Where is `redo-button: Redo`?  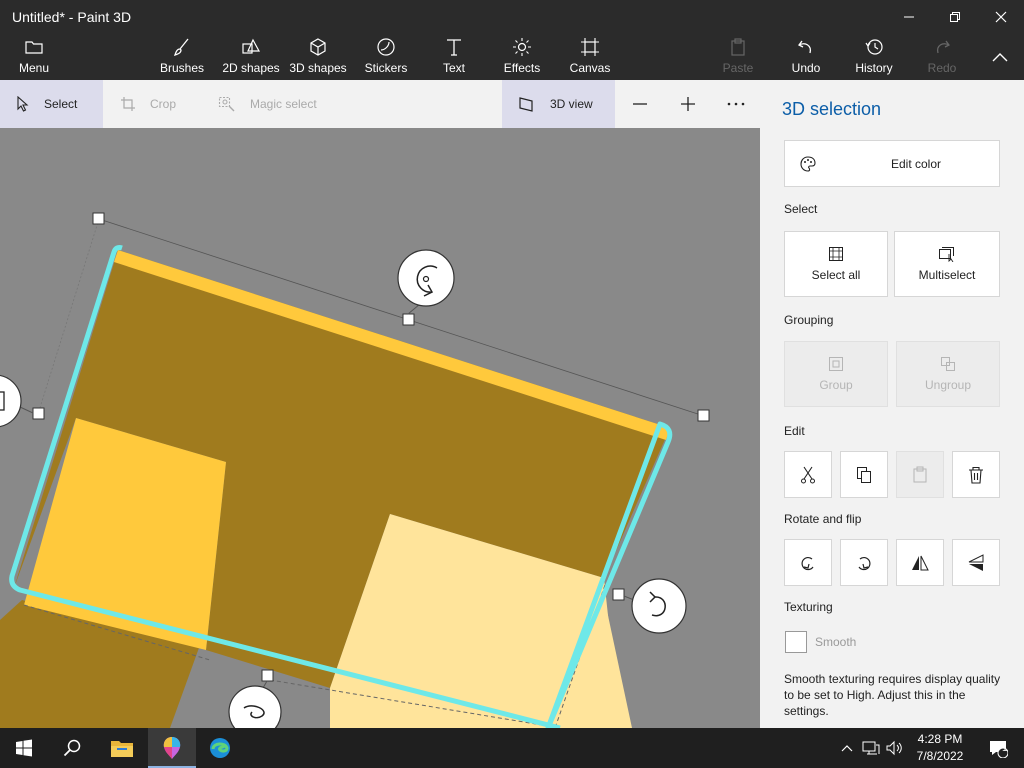
redo-button: Redo is located at coordinates (942, 57).